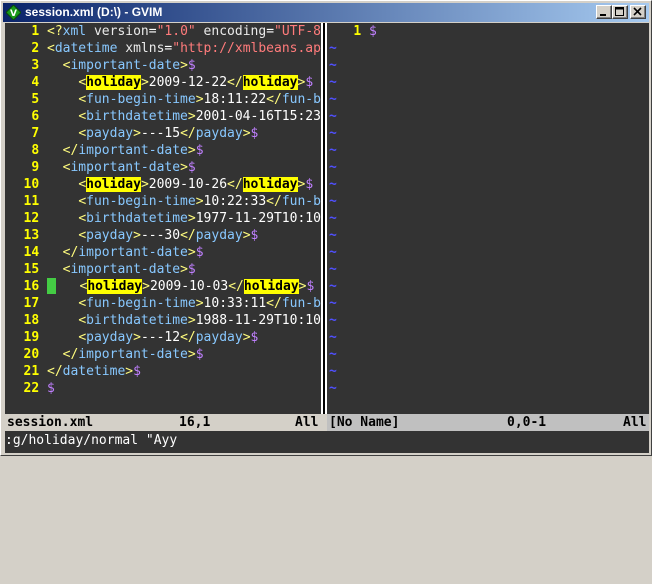 The height and width of the screenshot is (584, 652). I want to click on window-title: session.xml (D:\) - GVIM, so click(94, 12).